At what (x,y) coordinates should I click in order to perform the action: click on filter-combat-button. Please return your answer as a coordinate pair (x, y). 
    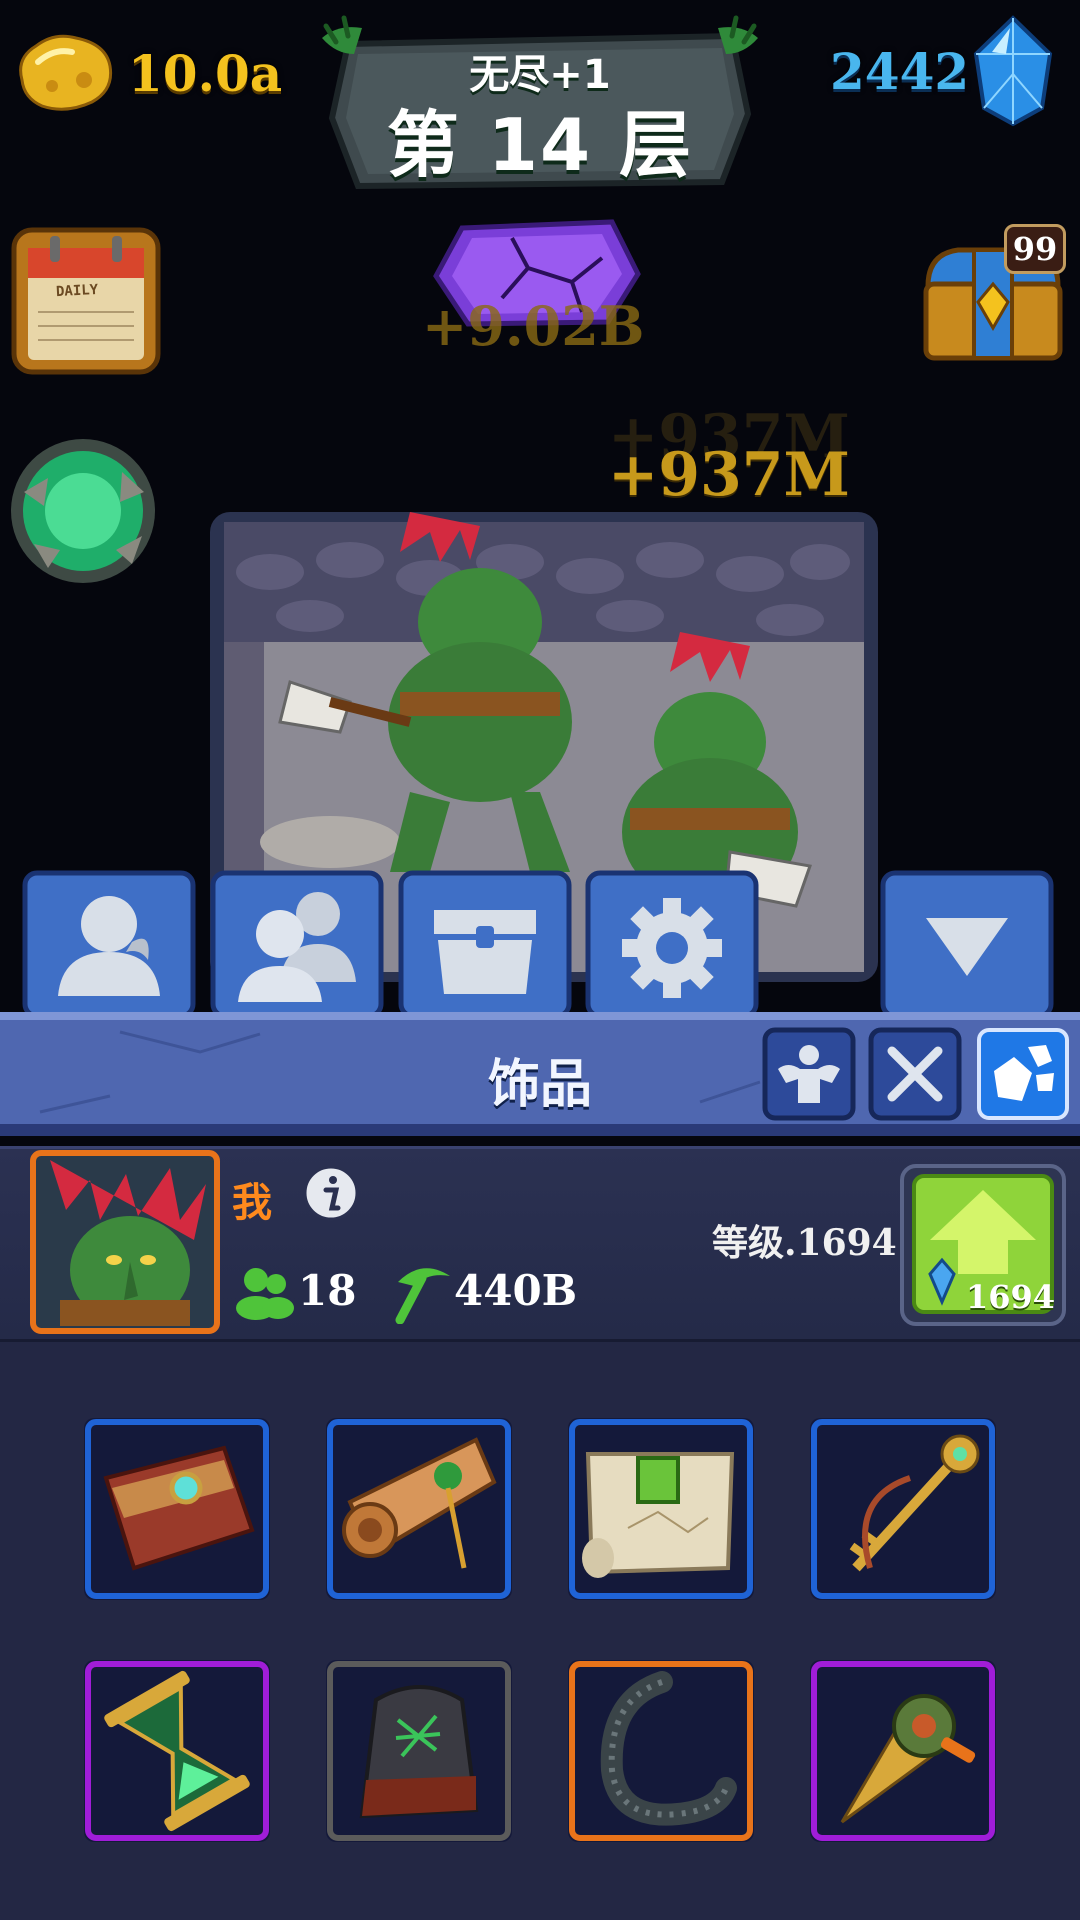
    Looking at the image, I should click on (915, 1074).